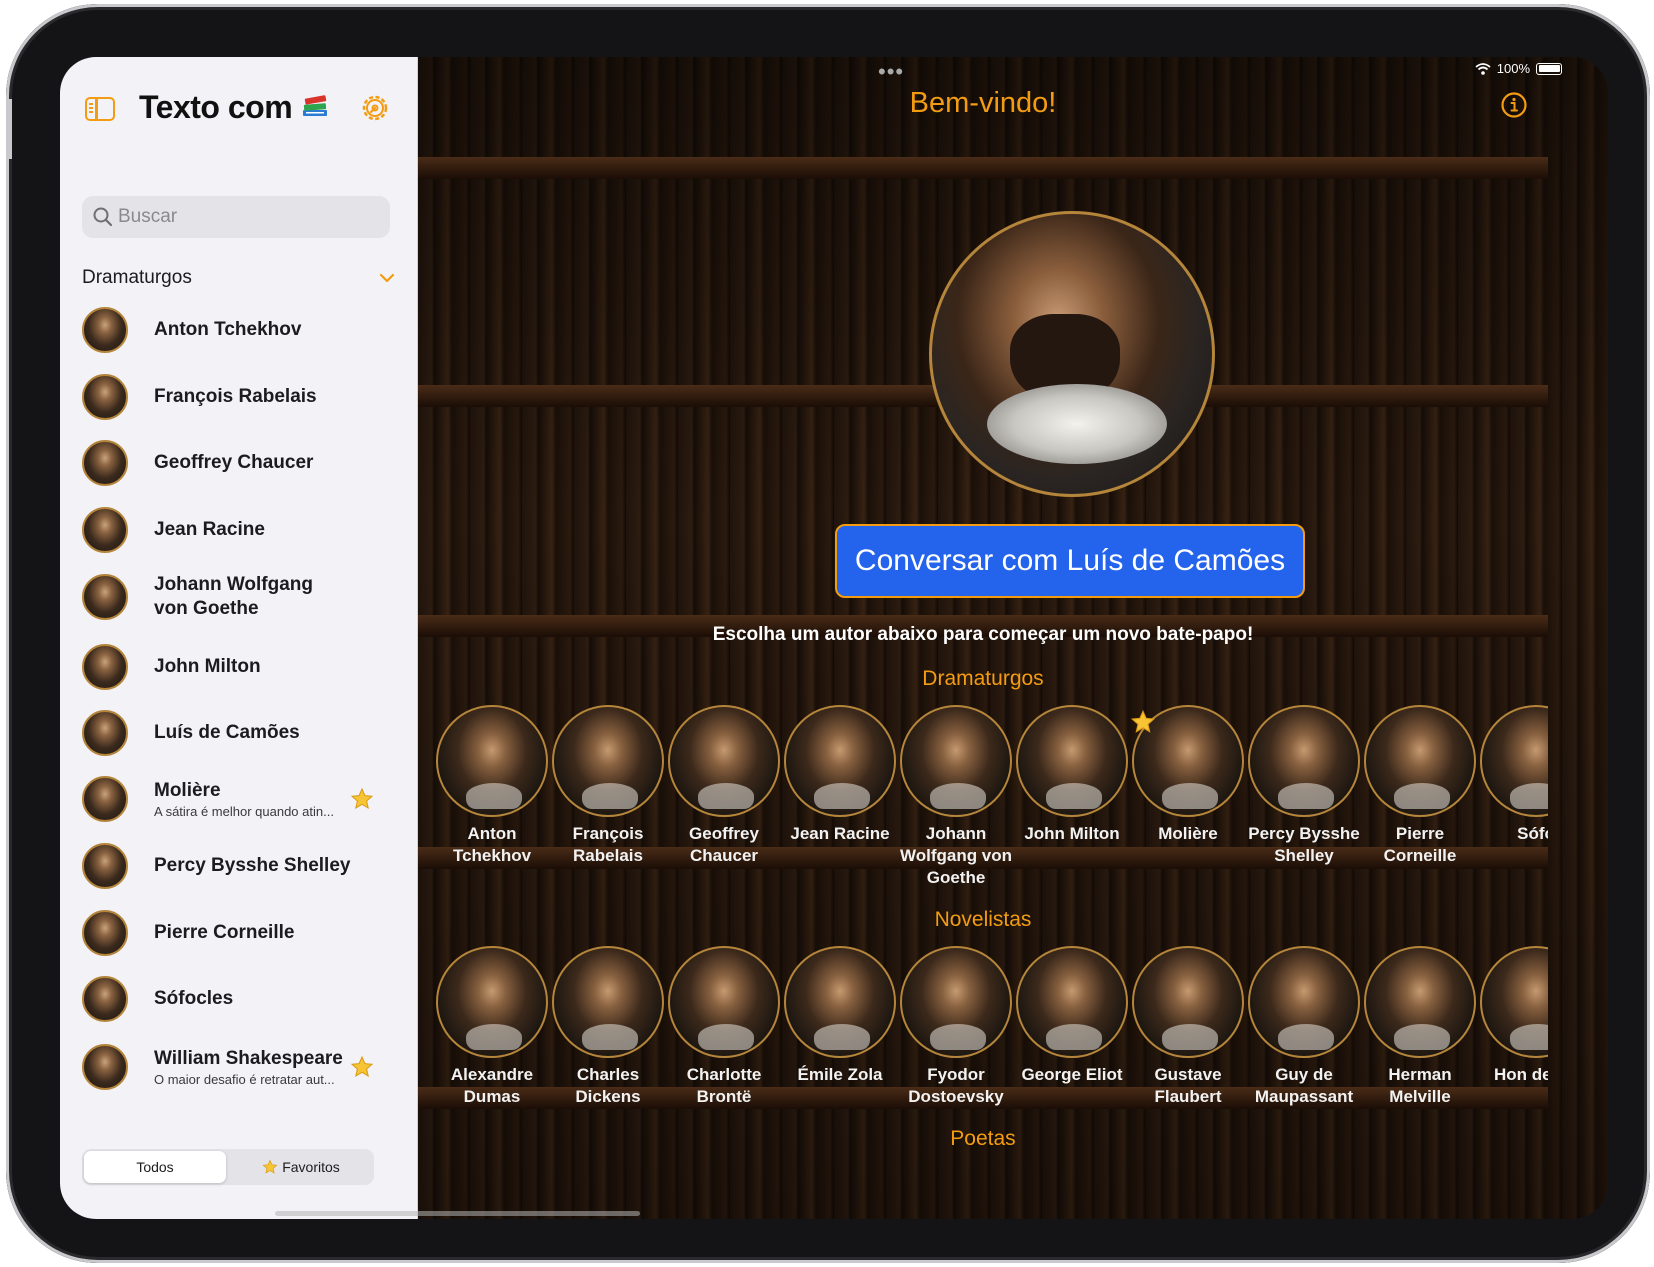 The image size is (1654, 1267). What do you see at coordinates (1072, 775) in the screenshot?
I see `author-card: John Milton` at bounding box center [1072, 775].